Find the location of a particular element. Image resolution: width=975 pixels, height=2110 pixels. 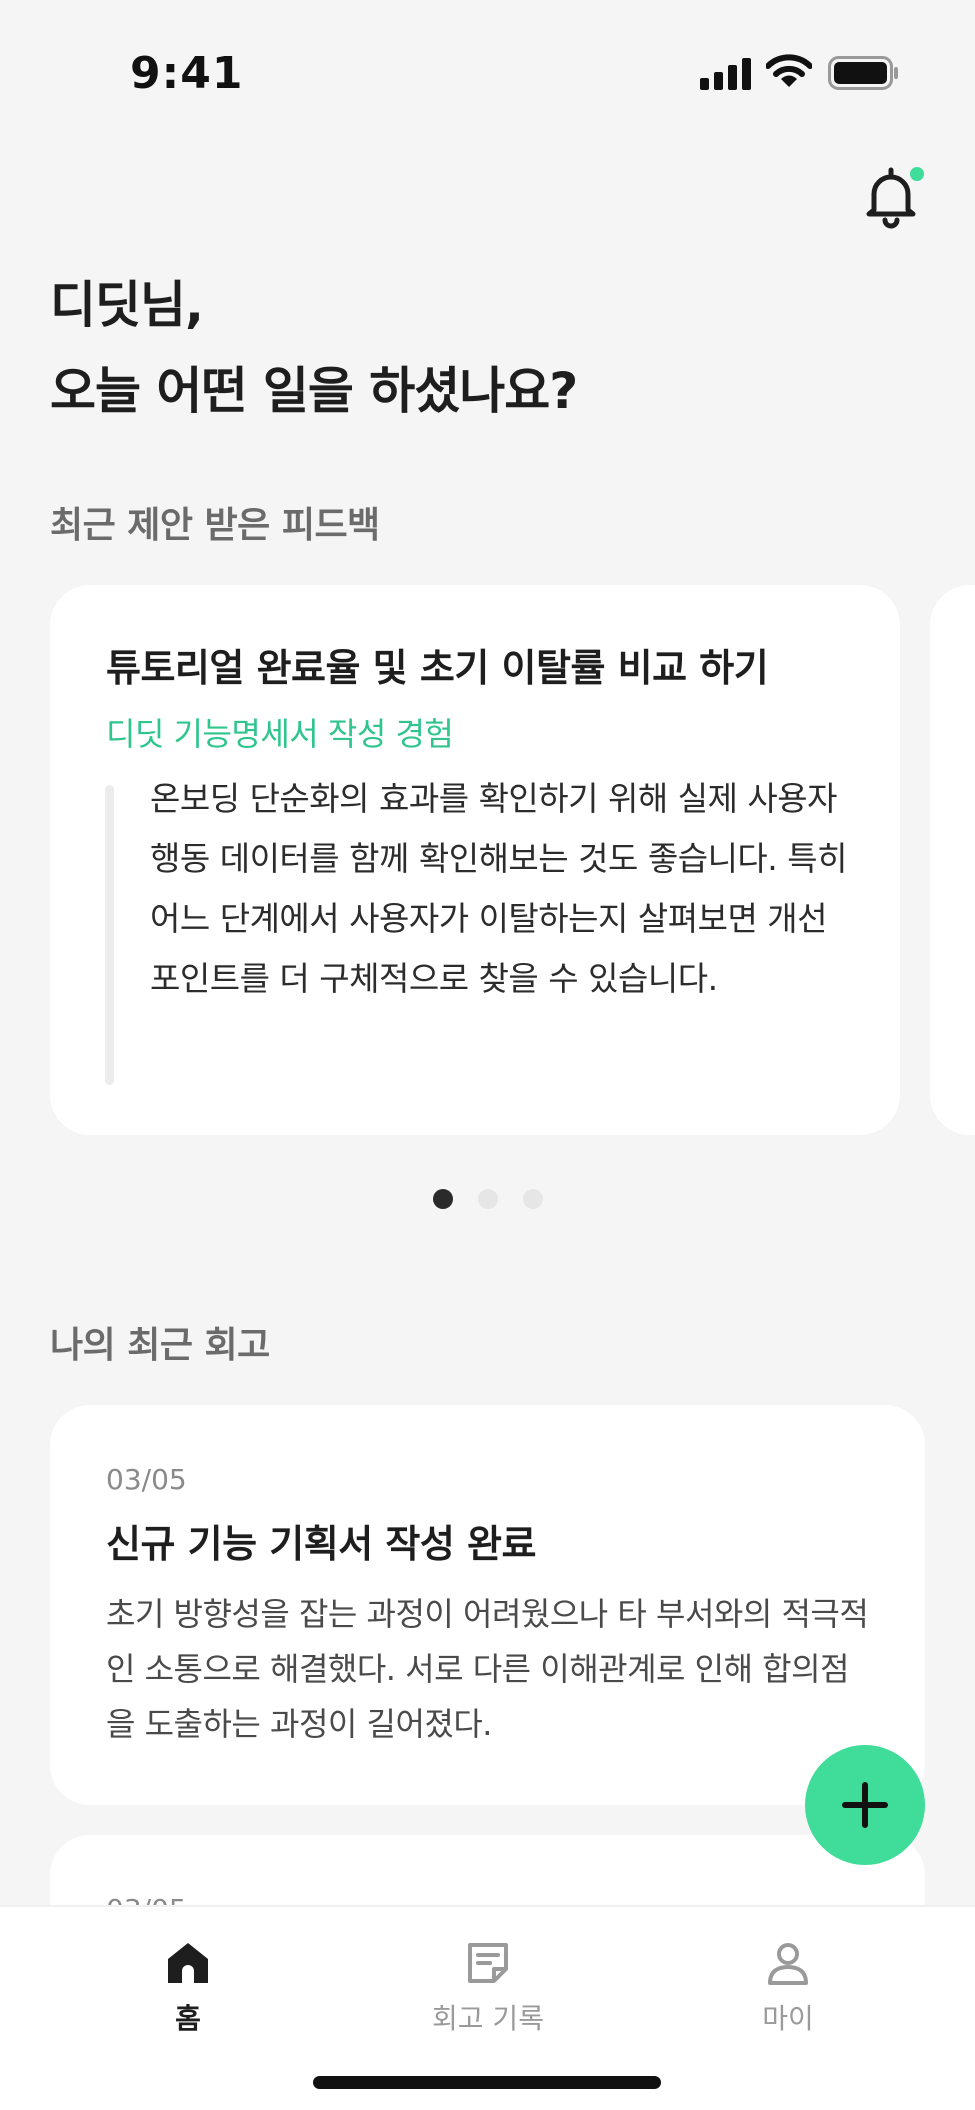

tab-label: 마이 is located at coordinates (788, 2018).